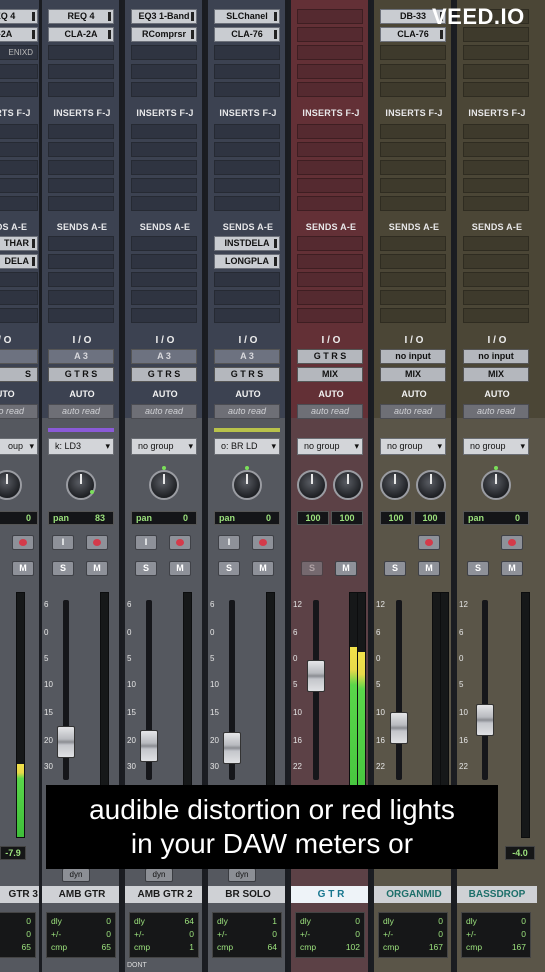 The height and width of the screenshot is (972, 545). I want to click on pan-value-field: pan 0, so click(164, 518).